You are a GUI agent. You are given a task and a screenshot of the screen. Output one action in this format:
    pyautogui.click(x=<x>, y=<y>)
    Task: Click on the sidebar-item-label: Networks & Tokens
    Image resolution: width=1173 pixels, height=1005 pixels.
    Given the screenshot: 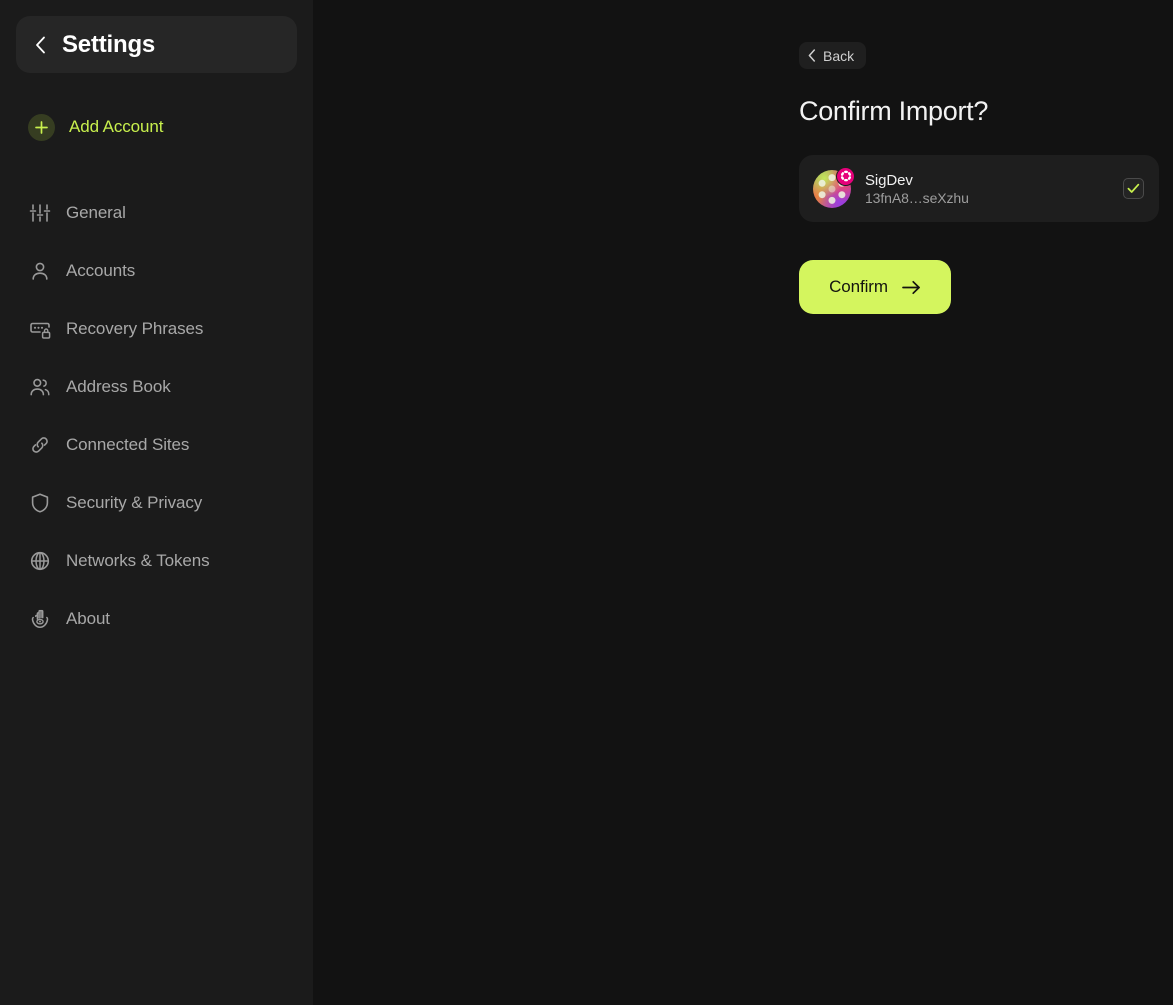 What is the action you would take?
    pyautogui.click(x=138, y=560)
    